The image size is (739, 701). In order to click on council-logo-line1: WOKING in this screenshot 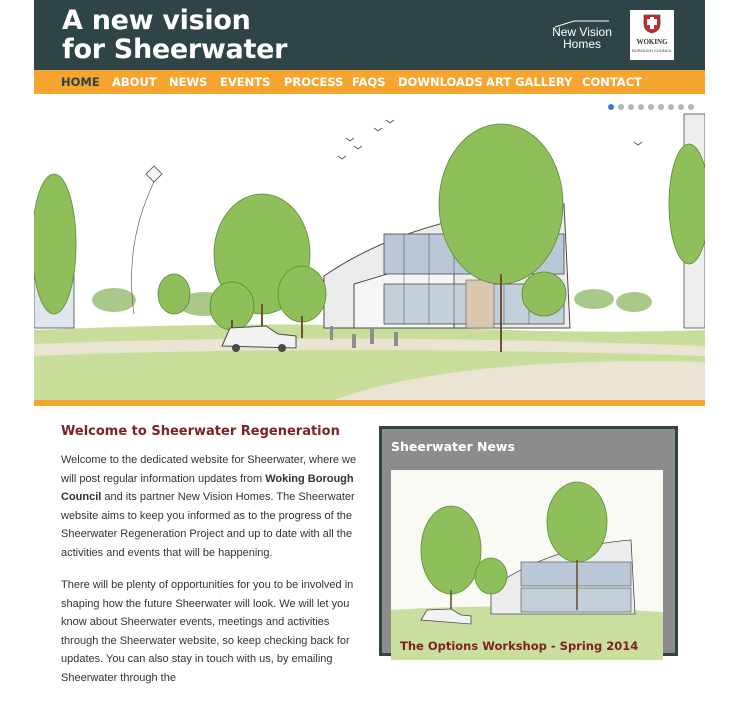, I will do `click(652, 42)`.